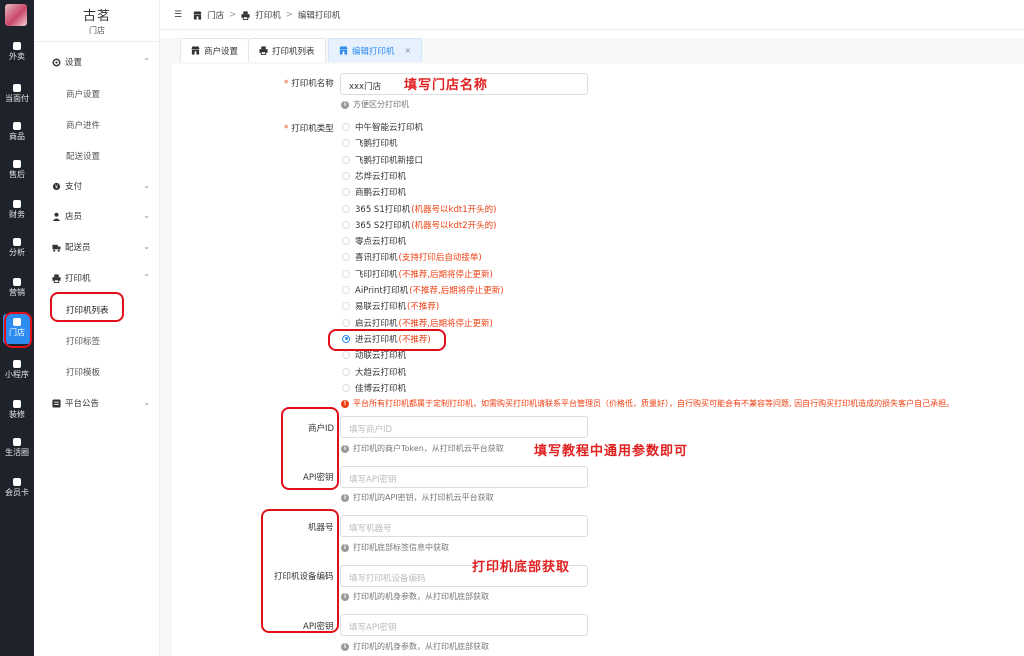 This screenshot has width=1024, height=656. Describe the element at coordinates (374, 241) in the screenshot. I see `printer-type-option: 零点云打印机` at that location.